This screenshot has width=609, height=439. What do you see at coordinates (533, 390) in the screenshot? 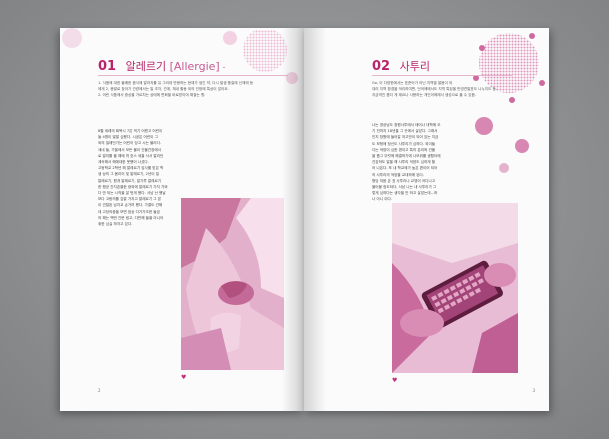
I see `page-number: 3` at bounding box center [533, 390].